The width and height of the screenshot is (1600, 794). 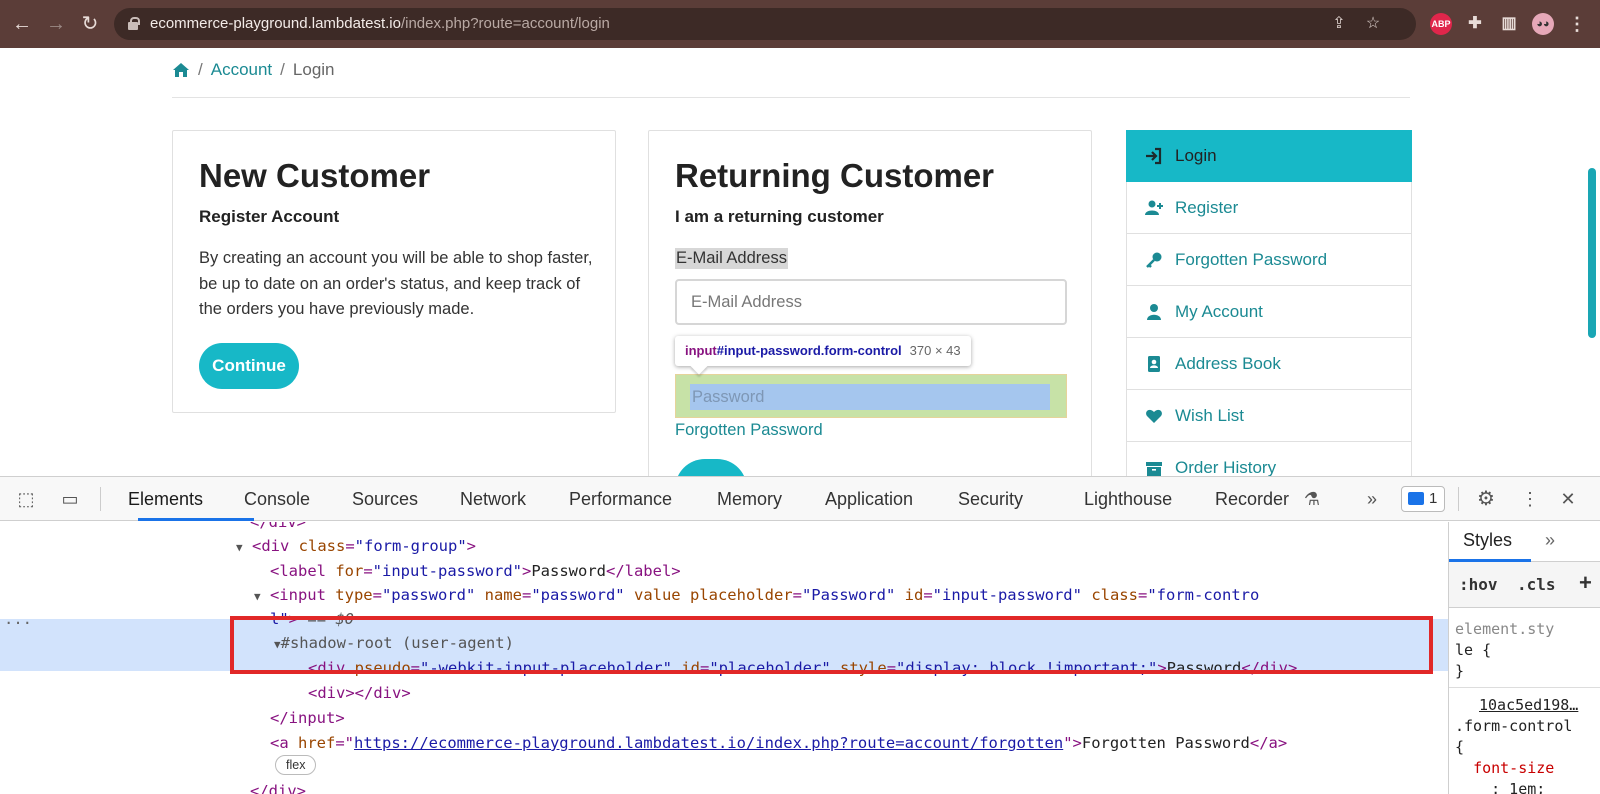 I want to click on sign-in-icon, so click(x=1154, y=156).